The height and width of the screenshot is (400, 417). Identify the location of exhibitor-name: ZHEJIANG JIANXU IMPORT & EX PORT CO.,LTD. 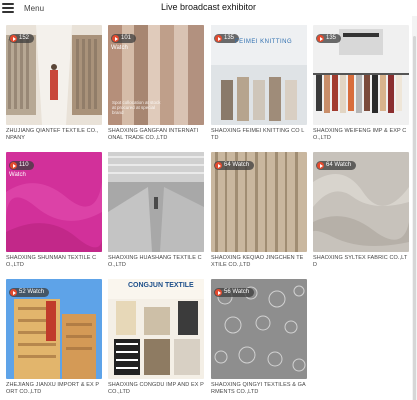
(54, 389).